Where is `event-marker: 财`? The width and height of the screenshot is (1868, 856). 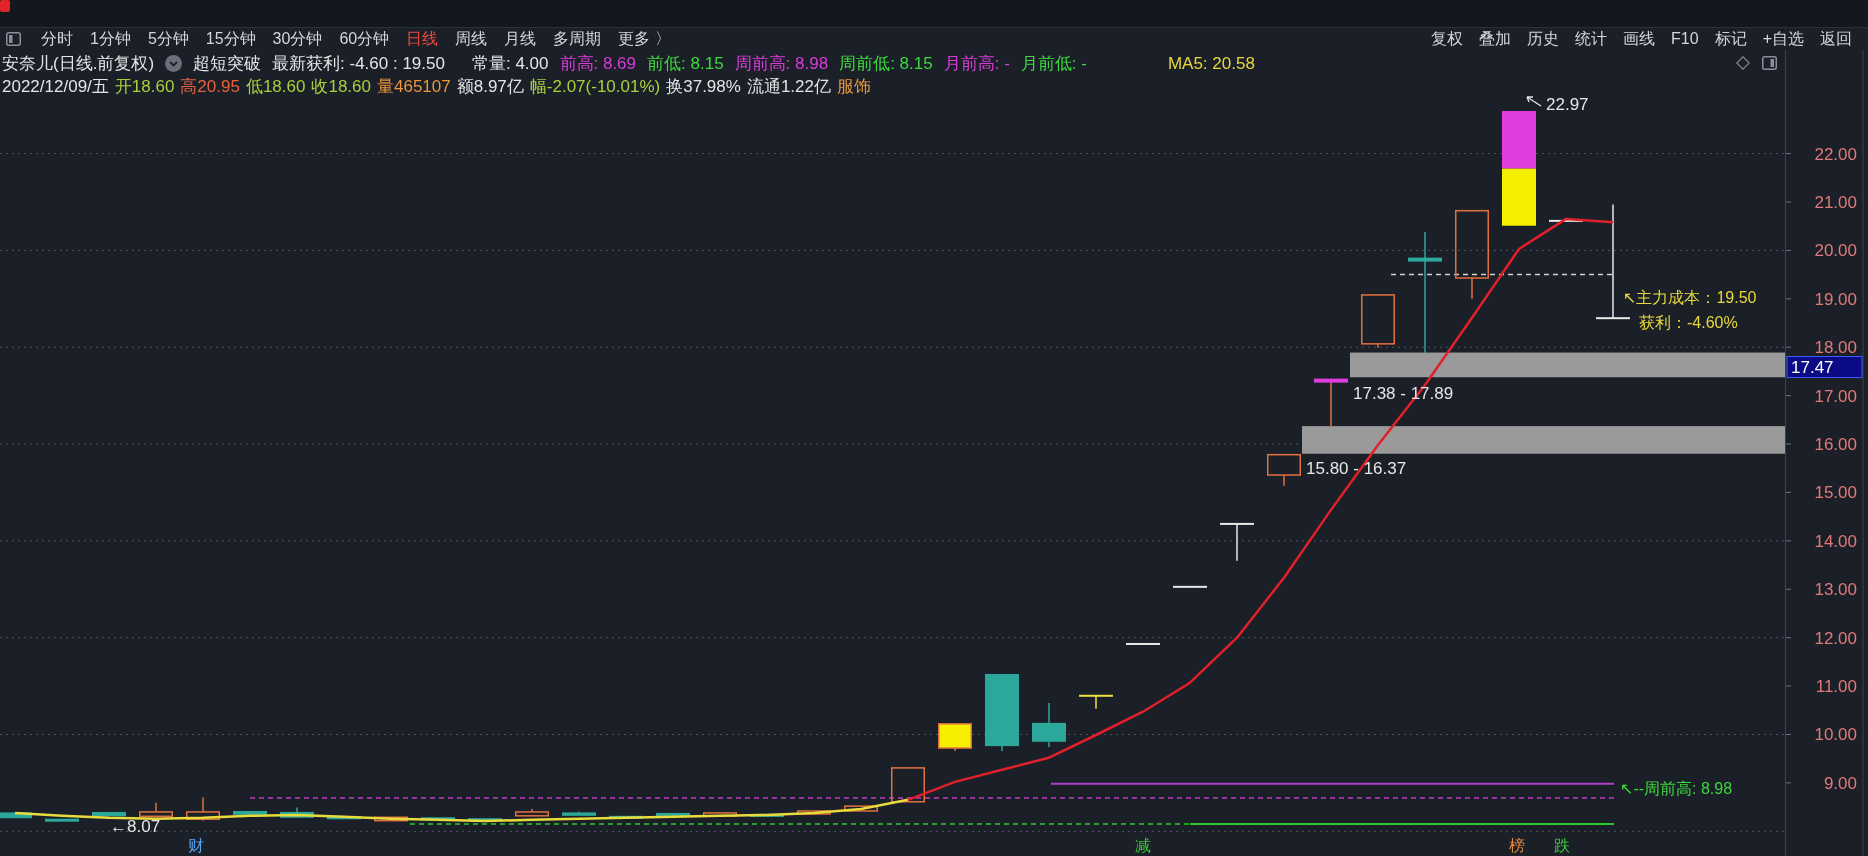 event-marker: 财 is located at coordinates (196, 845).